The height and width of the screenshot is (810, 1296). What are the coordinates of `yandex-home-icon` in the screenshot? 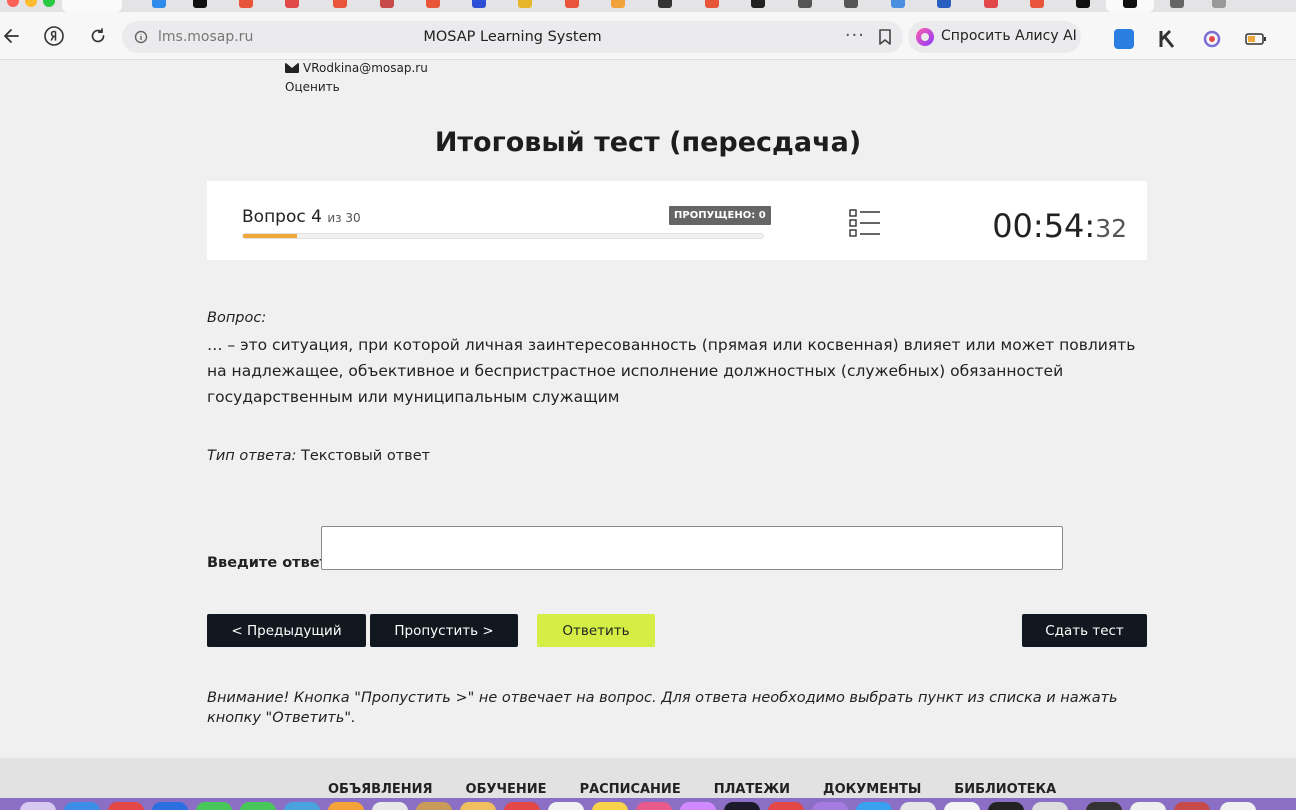 It's located at (54, 36).